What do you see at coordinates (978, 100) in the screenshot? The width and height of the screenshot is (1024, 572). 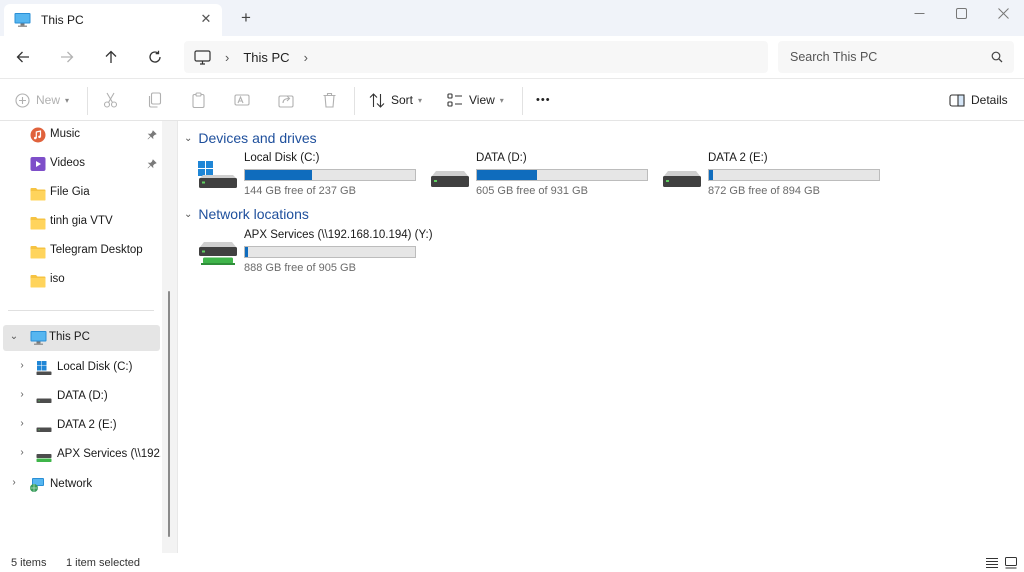 I see `details-button: Details` at bounding box center [978, 100].